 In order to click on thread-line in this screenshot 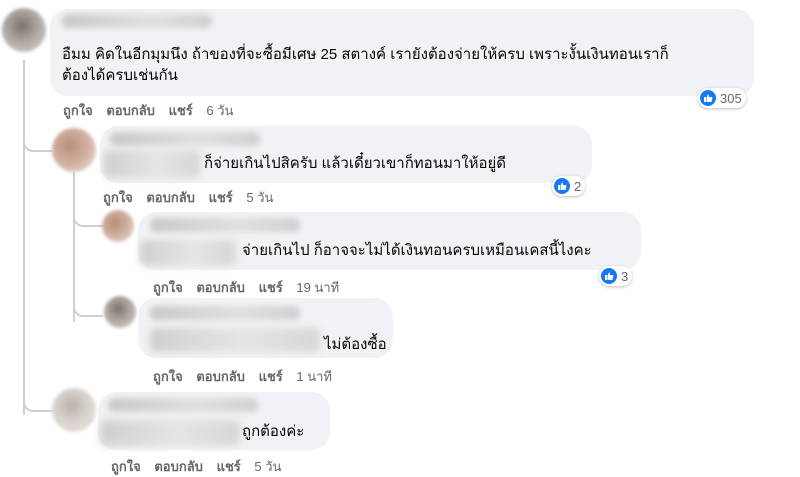, I will do `click(24, 237)`.